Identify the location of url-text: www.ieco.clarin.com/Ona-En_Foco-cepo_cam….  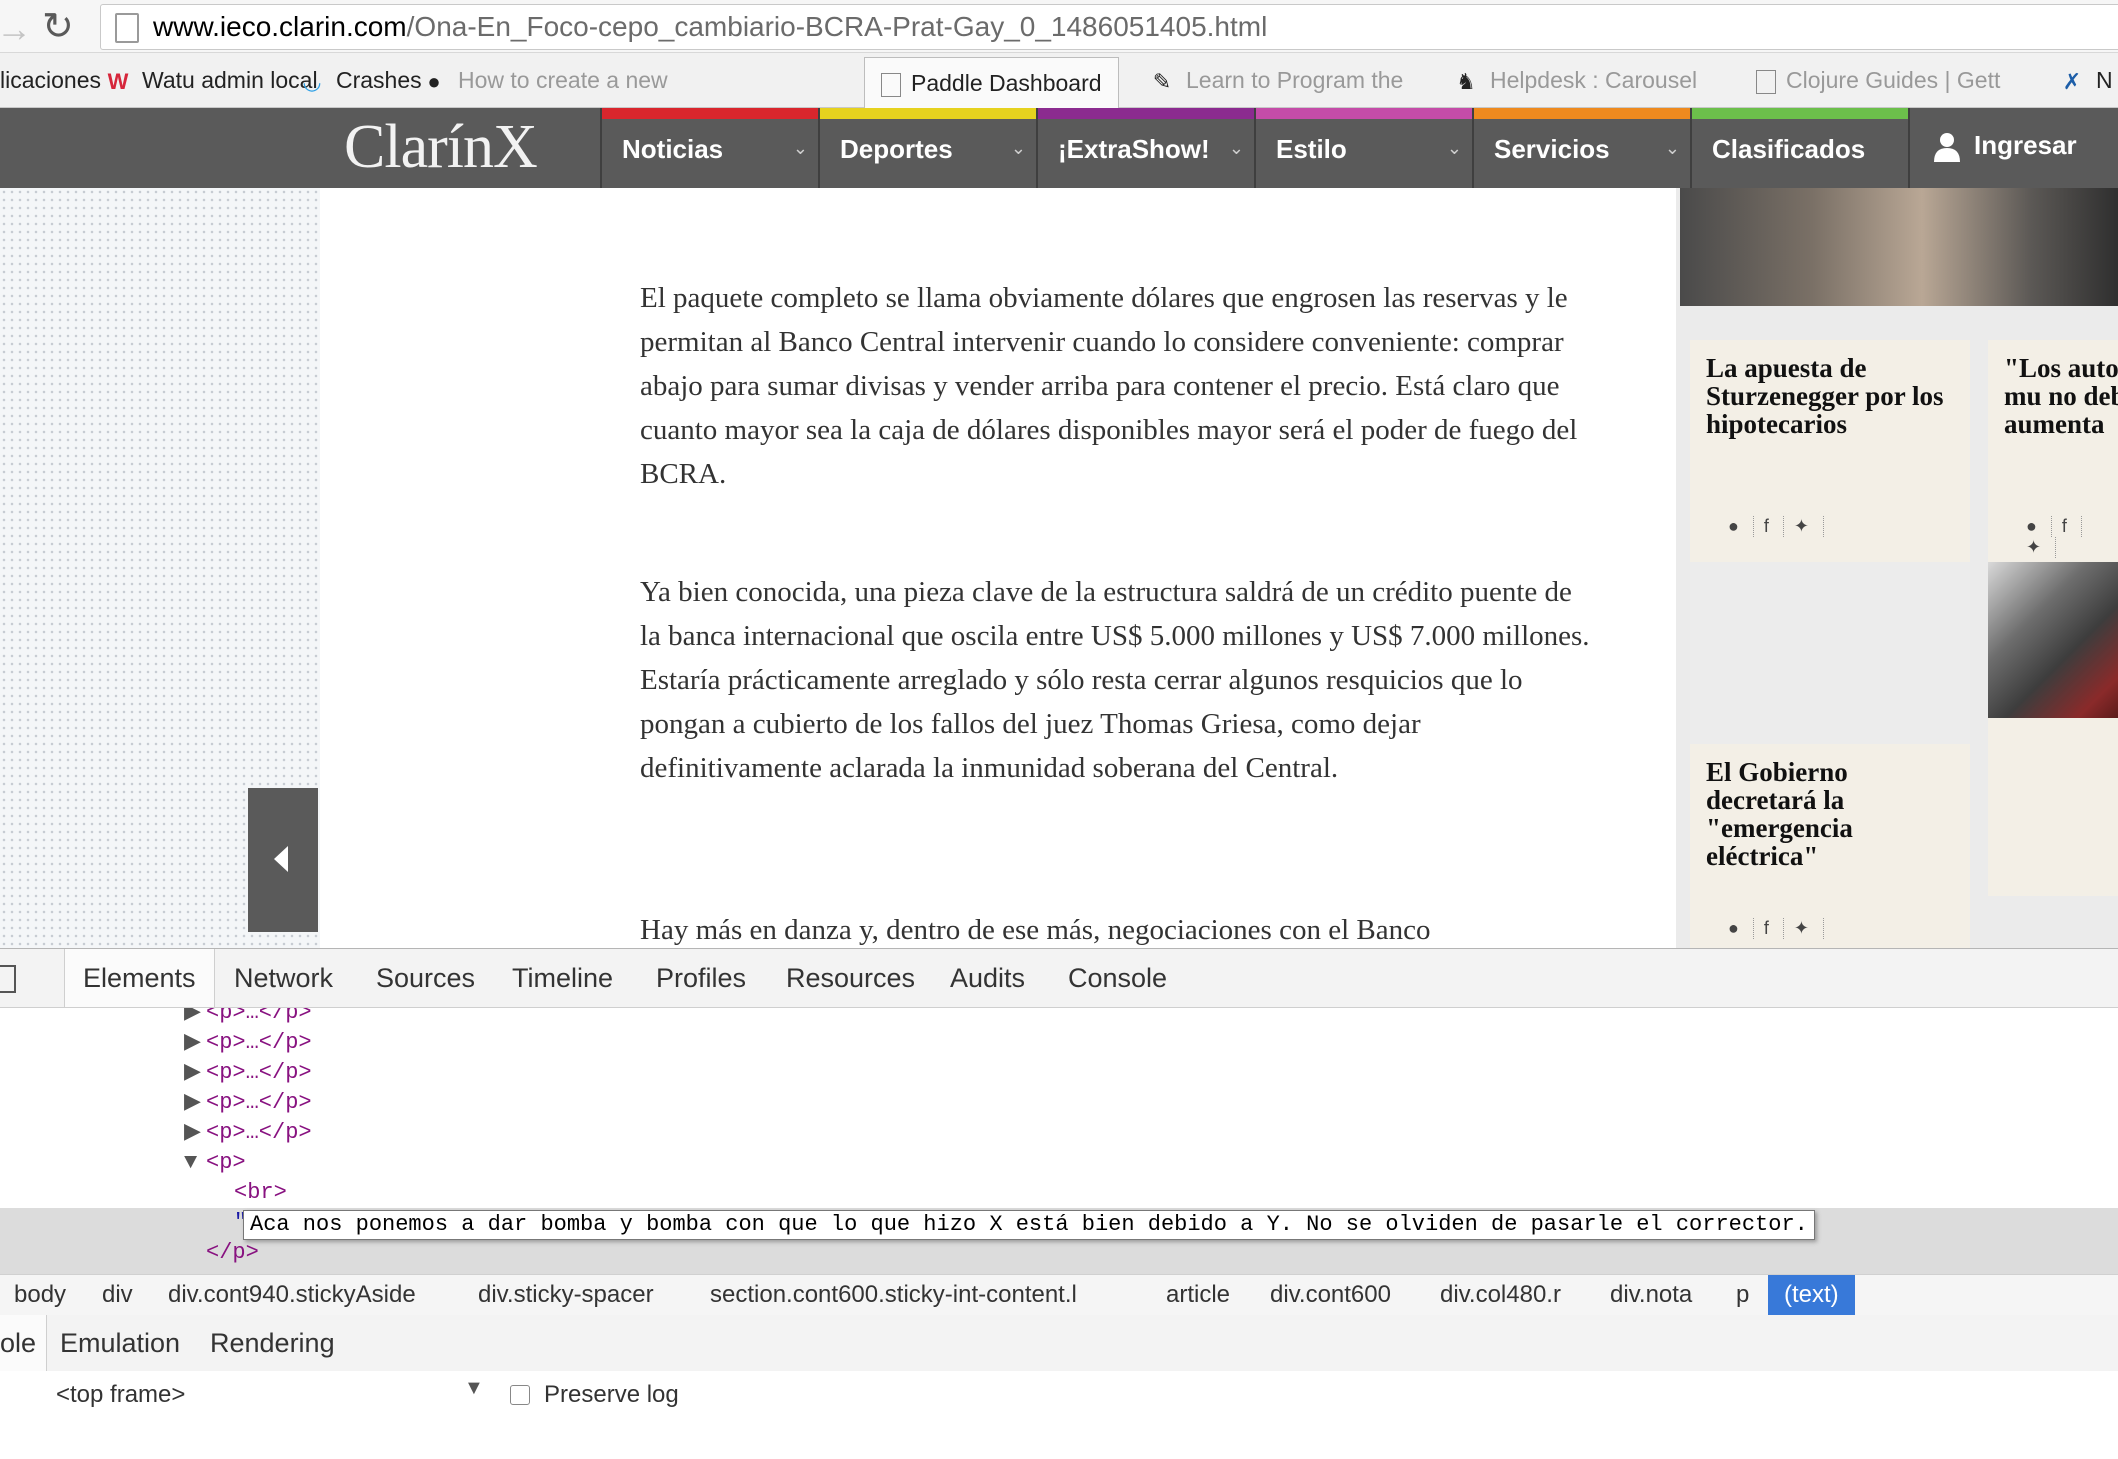
(710, 27).